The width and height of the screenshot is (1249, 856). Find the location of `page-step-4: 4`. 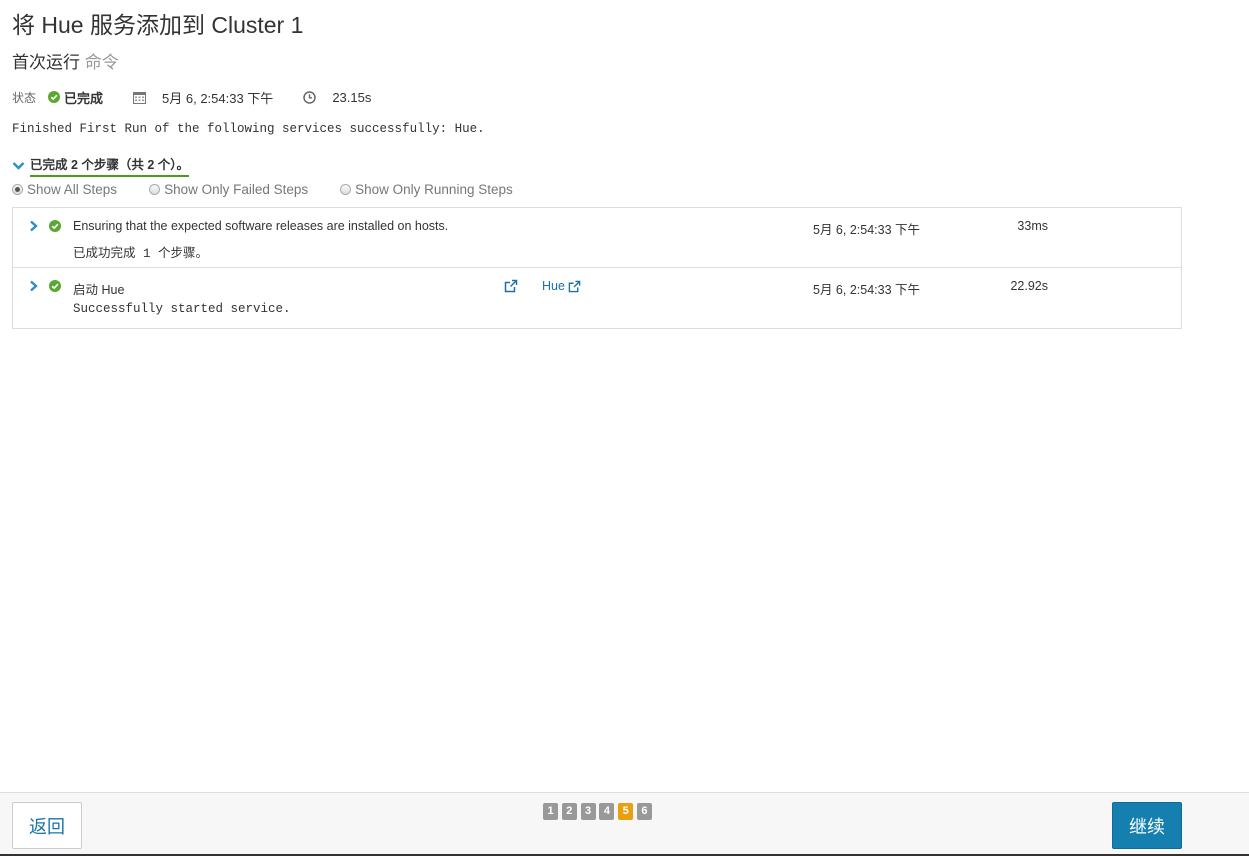

page-step-4: 4 is located at coordinates (607, 811).